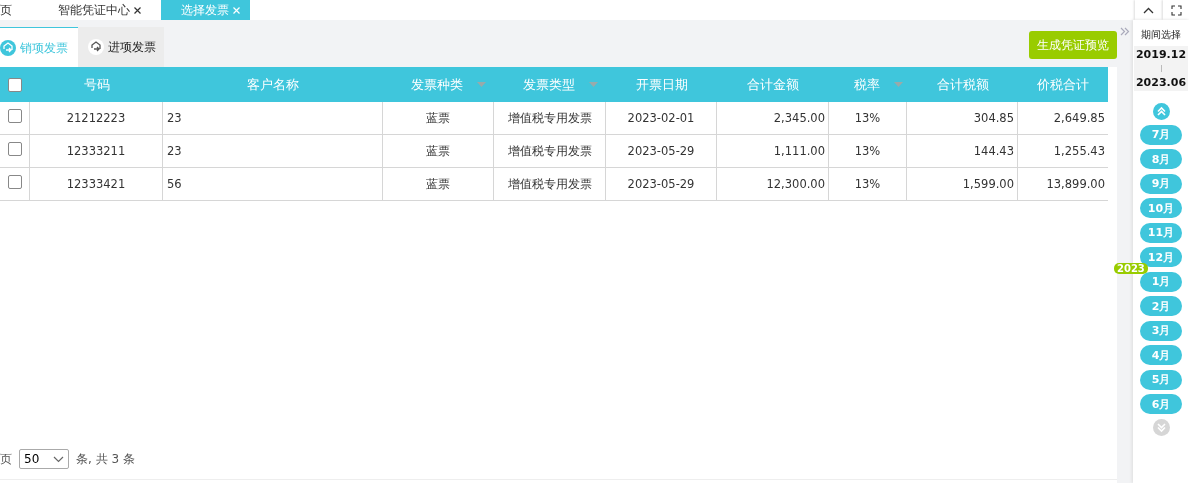 The height and width of the screenshot is (483, 1189). What do you see at coordinates (1063, 84) in the screenshot?
I see `column-header: 价税合计` at bounding box center [1063, 84].